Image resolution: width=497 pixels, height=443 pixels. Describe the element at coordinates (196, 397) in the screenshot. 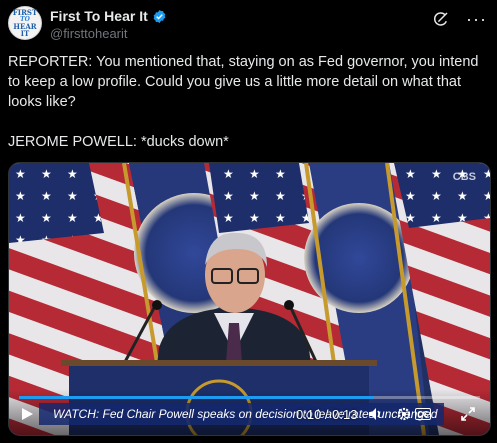

I see `progress-fill` at that location.